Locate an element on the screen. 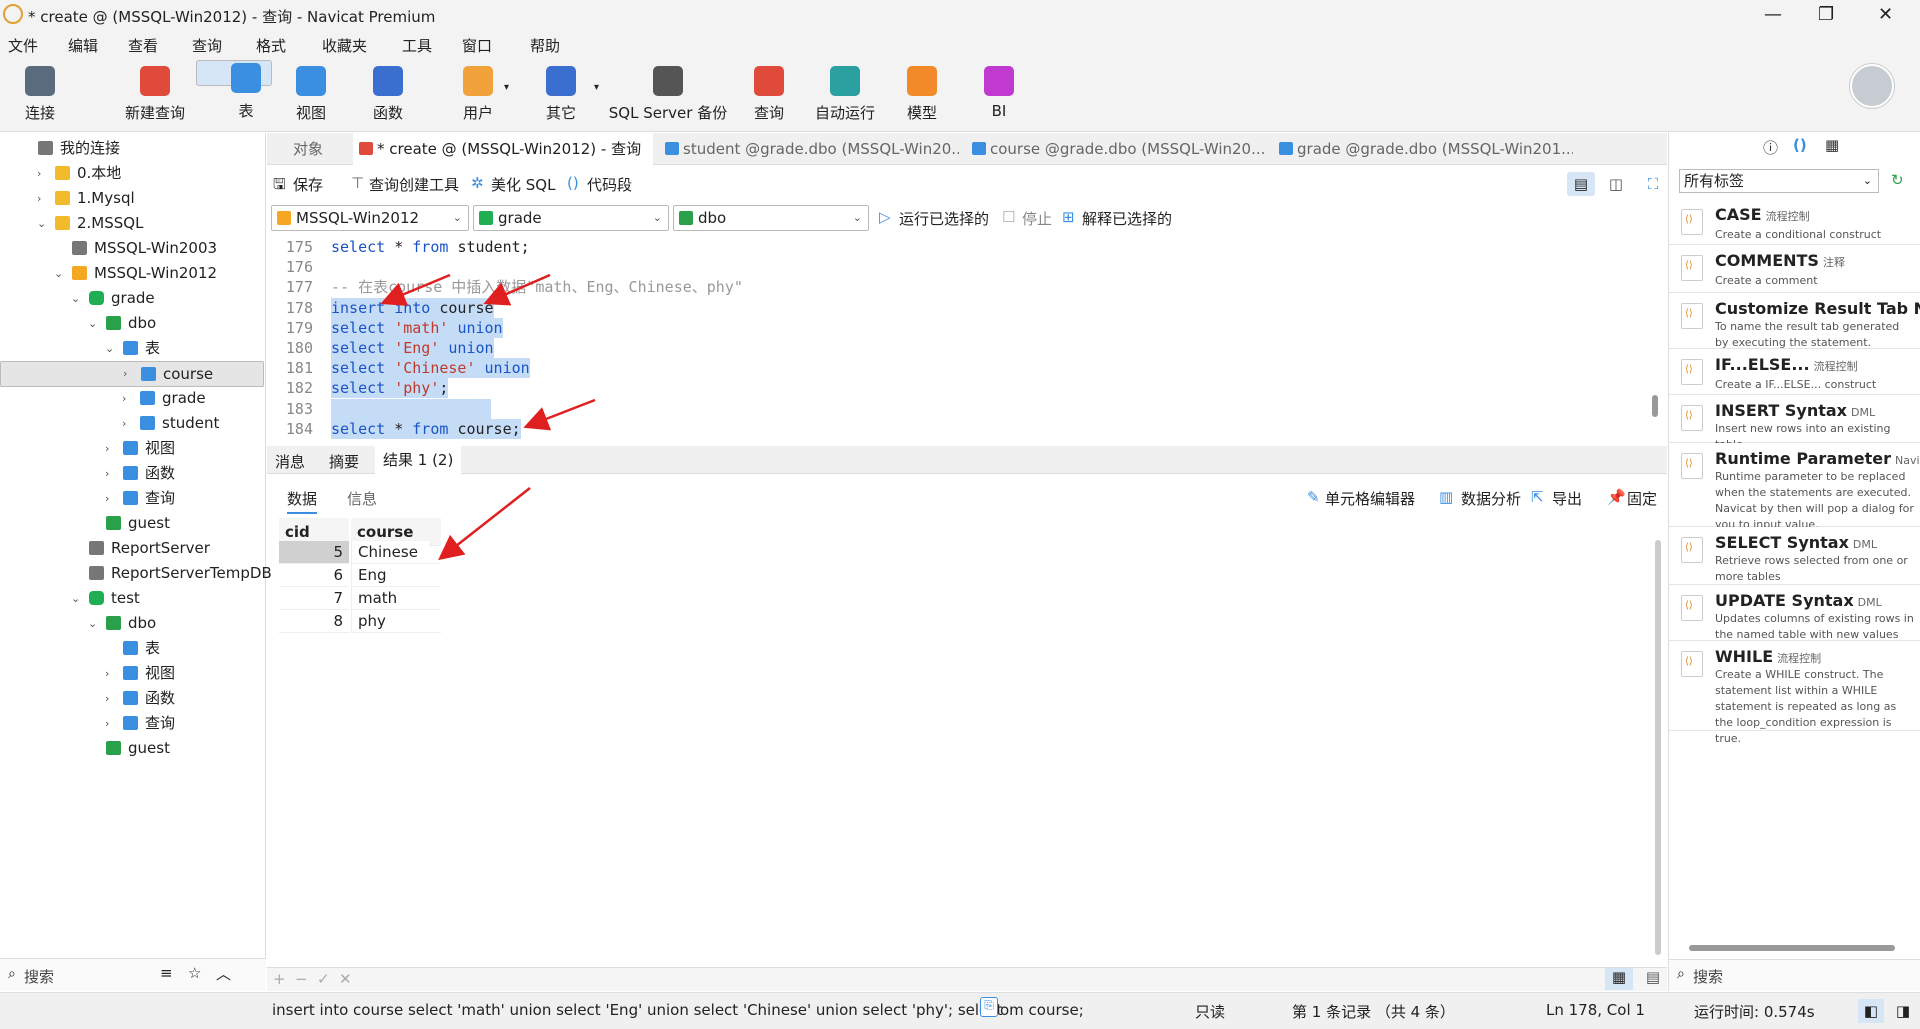  apply-button: ✓ is located at coordinates (323, 979).